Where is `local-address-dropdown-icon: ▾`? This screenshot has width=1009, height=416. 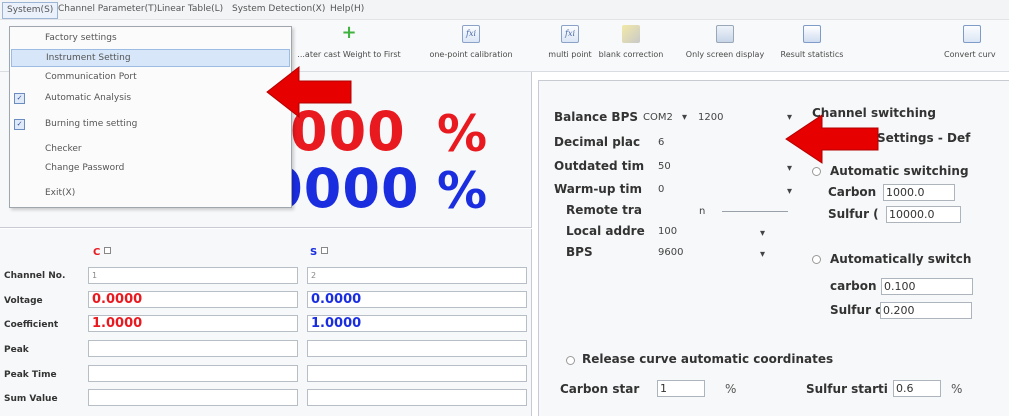 local-address-dropdown-icon: ▾ is located at coordinates (762, 233).